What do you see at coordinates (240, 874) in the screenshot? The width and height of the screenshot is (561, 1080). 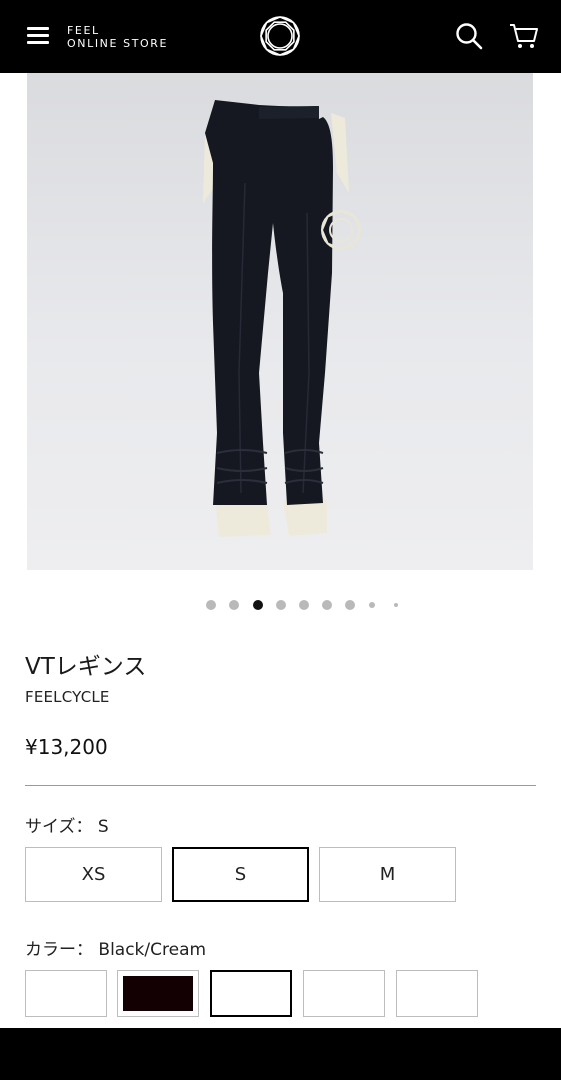 I see `size-option-s: S` at bounding box center [240, 874].